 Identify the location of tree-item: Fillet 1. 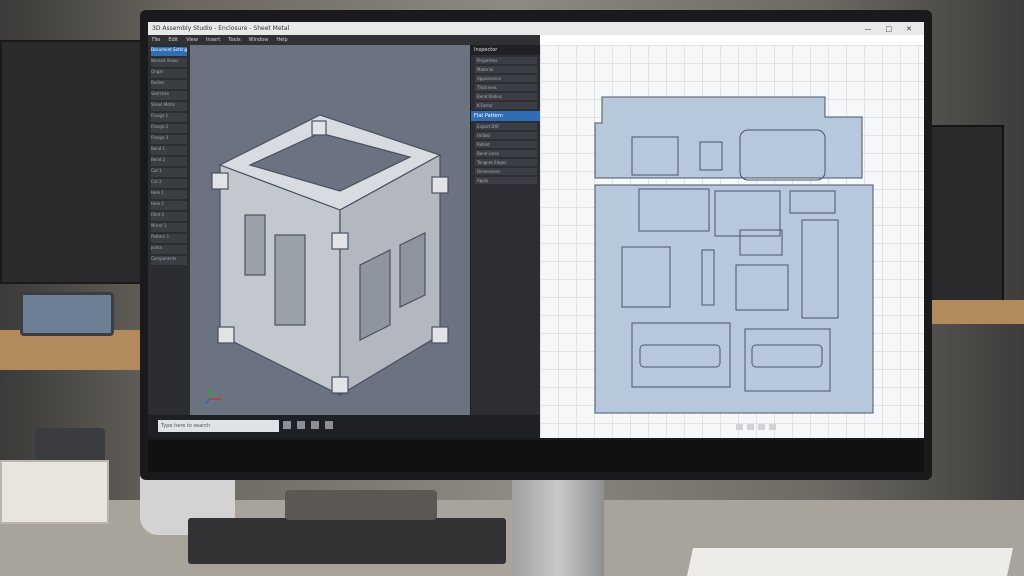
(169, 216).